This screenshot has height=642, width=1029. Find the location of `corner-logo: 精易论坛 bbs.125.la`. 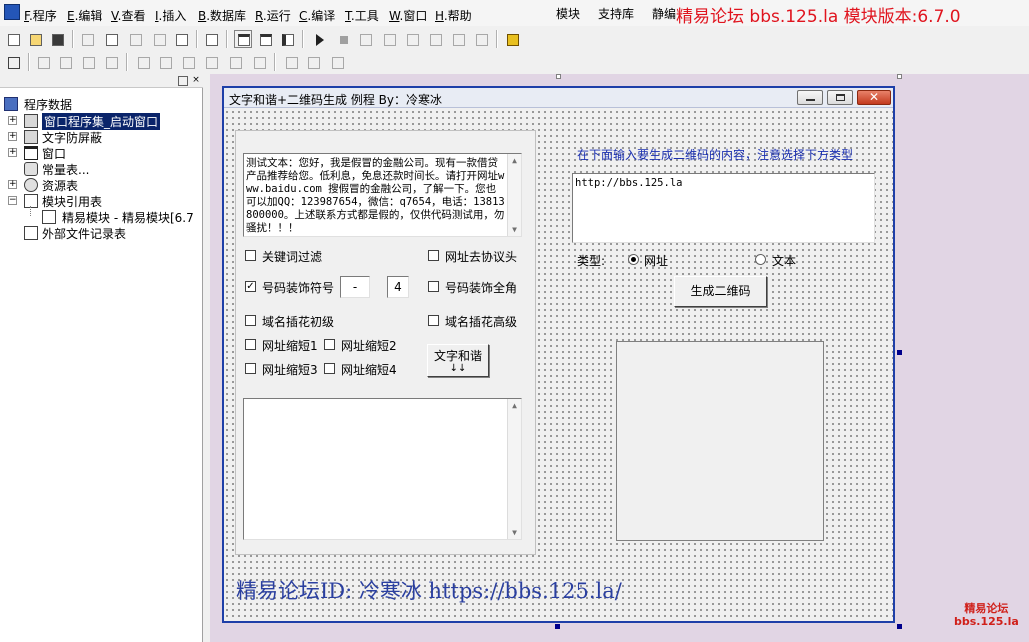

corner-logo: 精易论坛 bbs.125.la is located at coordinates (986, 615).